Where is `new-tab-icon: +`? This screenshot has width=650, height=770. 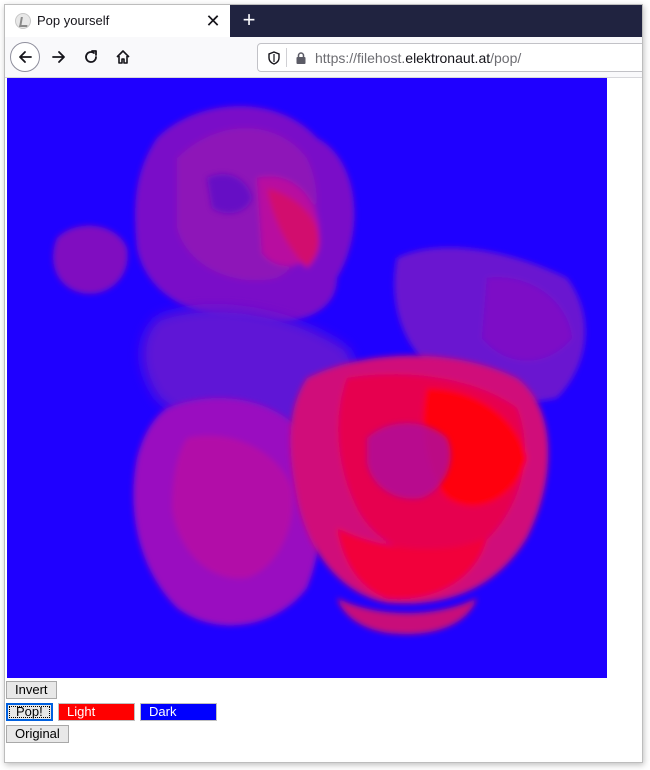
new-tab-icon: + is located at coordinates (249, 21).